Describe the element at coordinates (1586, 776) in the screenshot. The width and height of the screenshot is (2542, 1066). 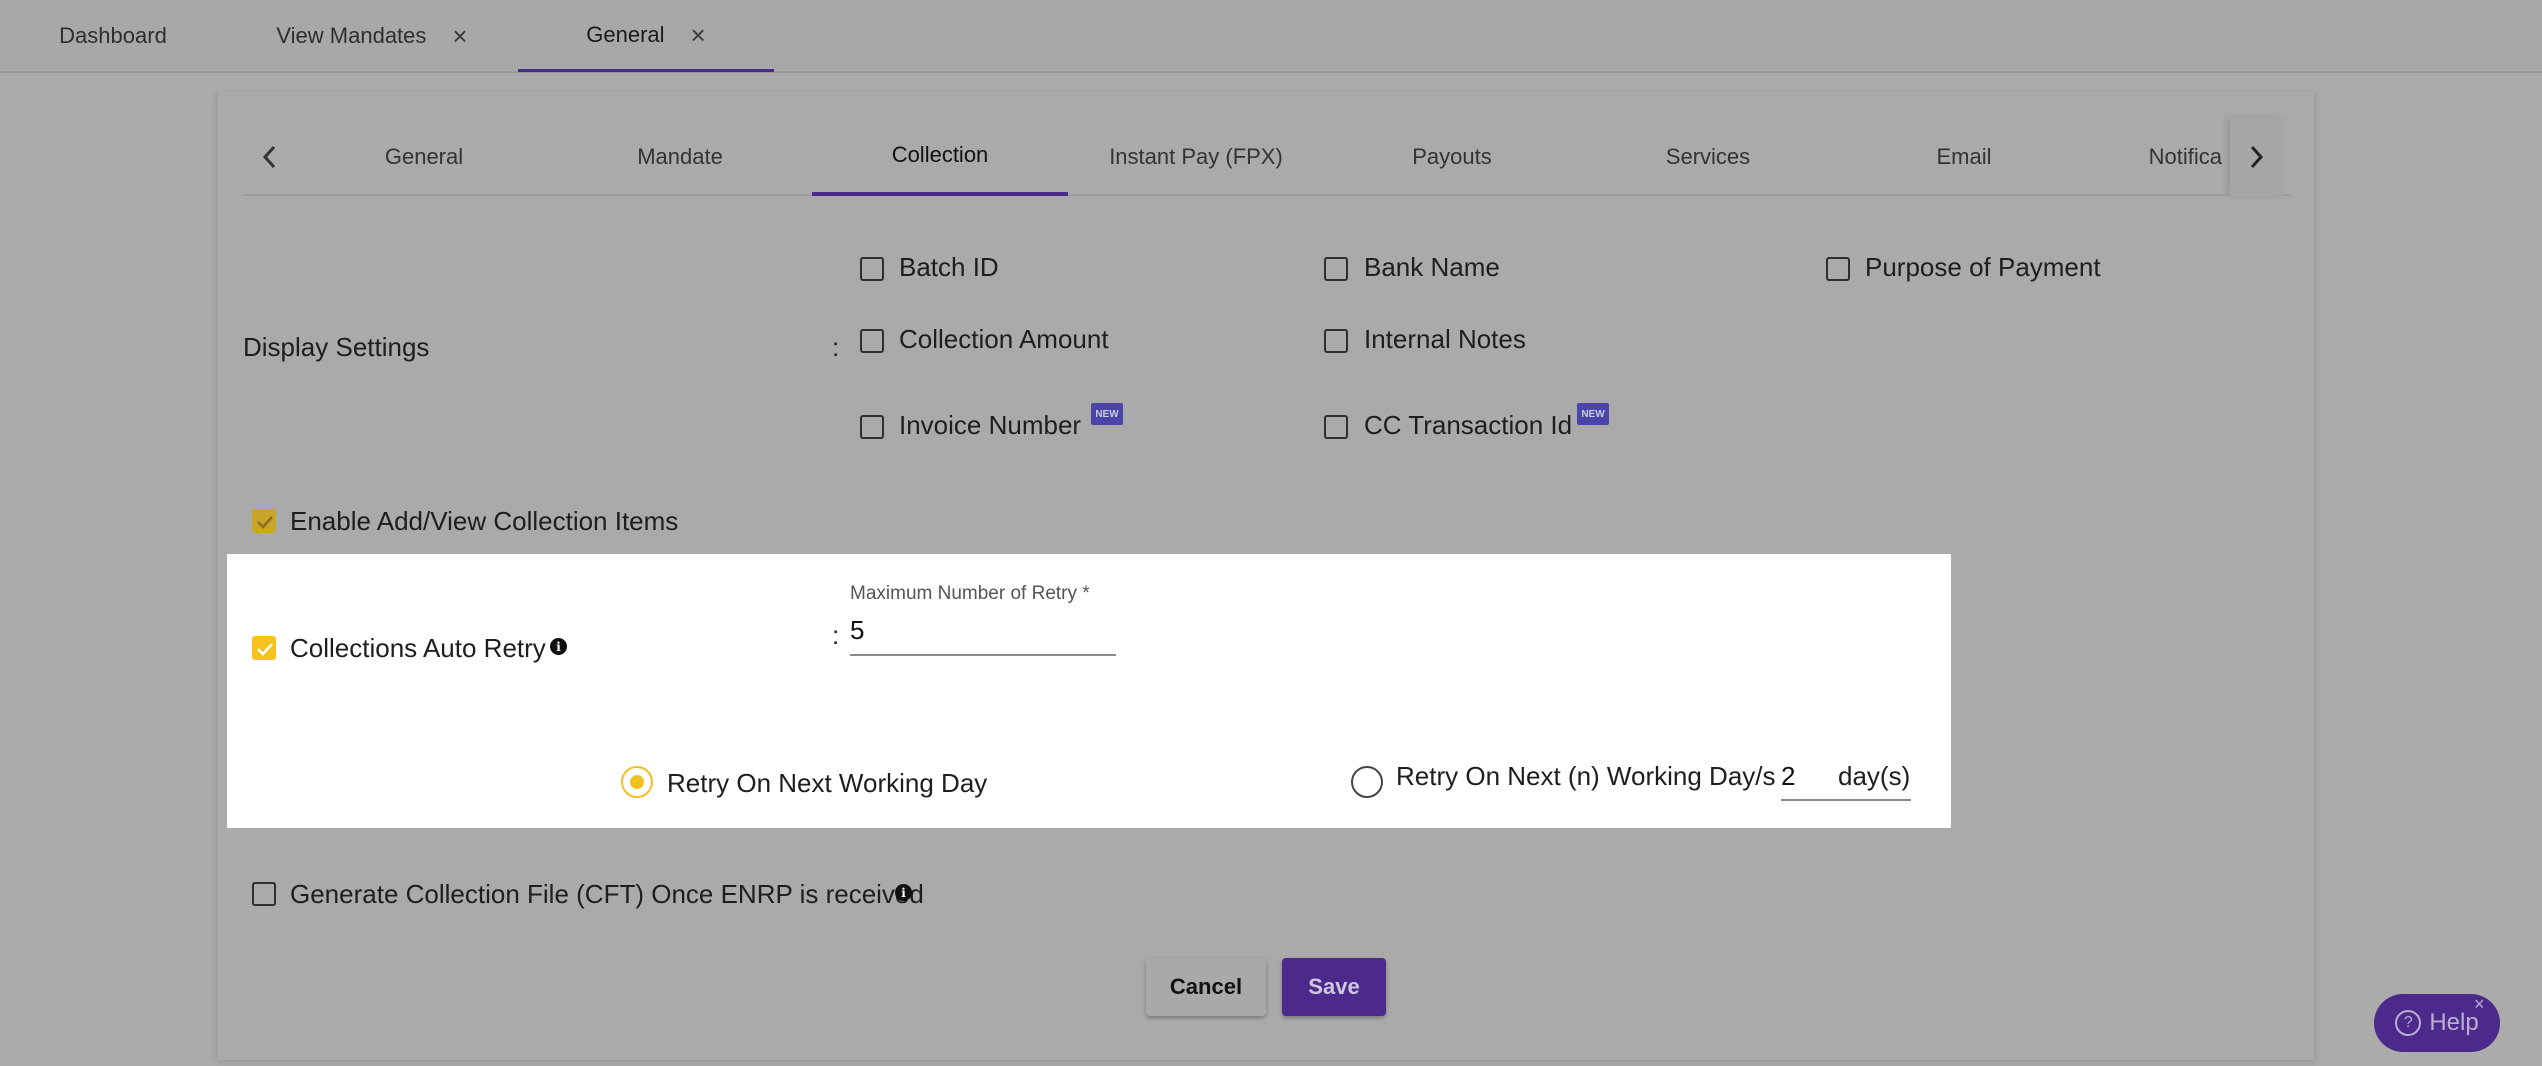
I see `retry-next-n-label: Retry On Next (n) Working Day/s` at that location.